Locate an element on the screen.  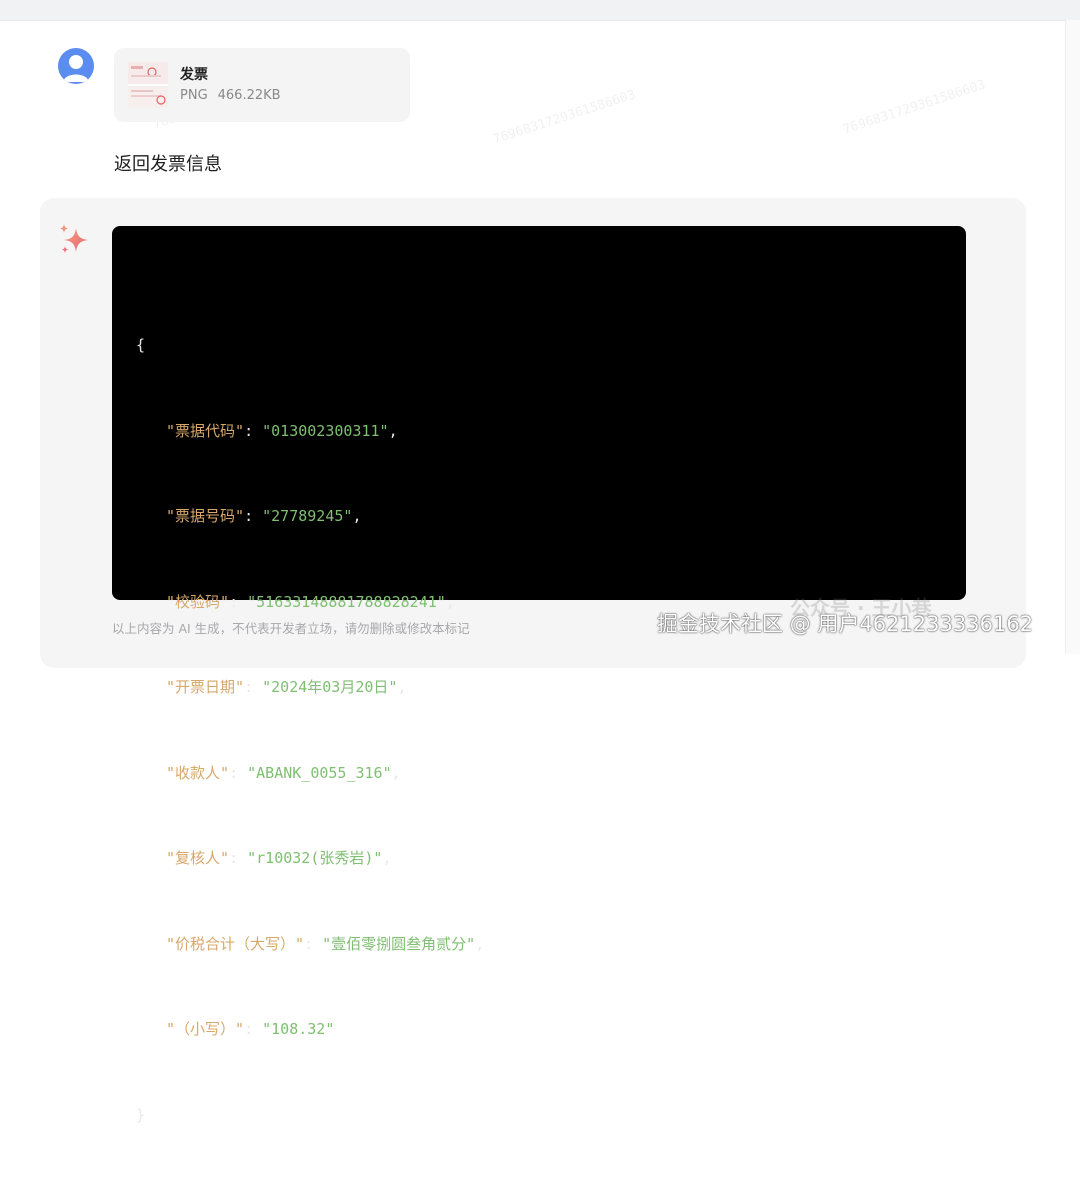
user-avatar-icon is located at coordinates (76, 66).